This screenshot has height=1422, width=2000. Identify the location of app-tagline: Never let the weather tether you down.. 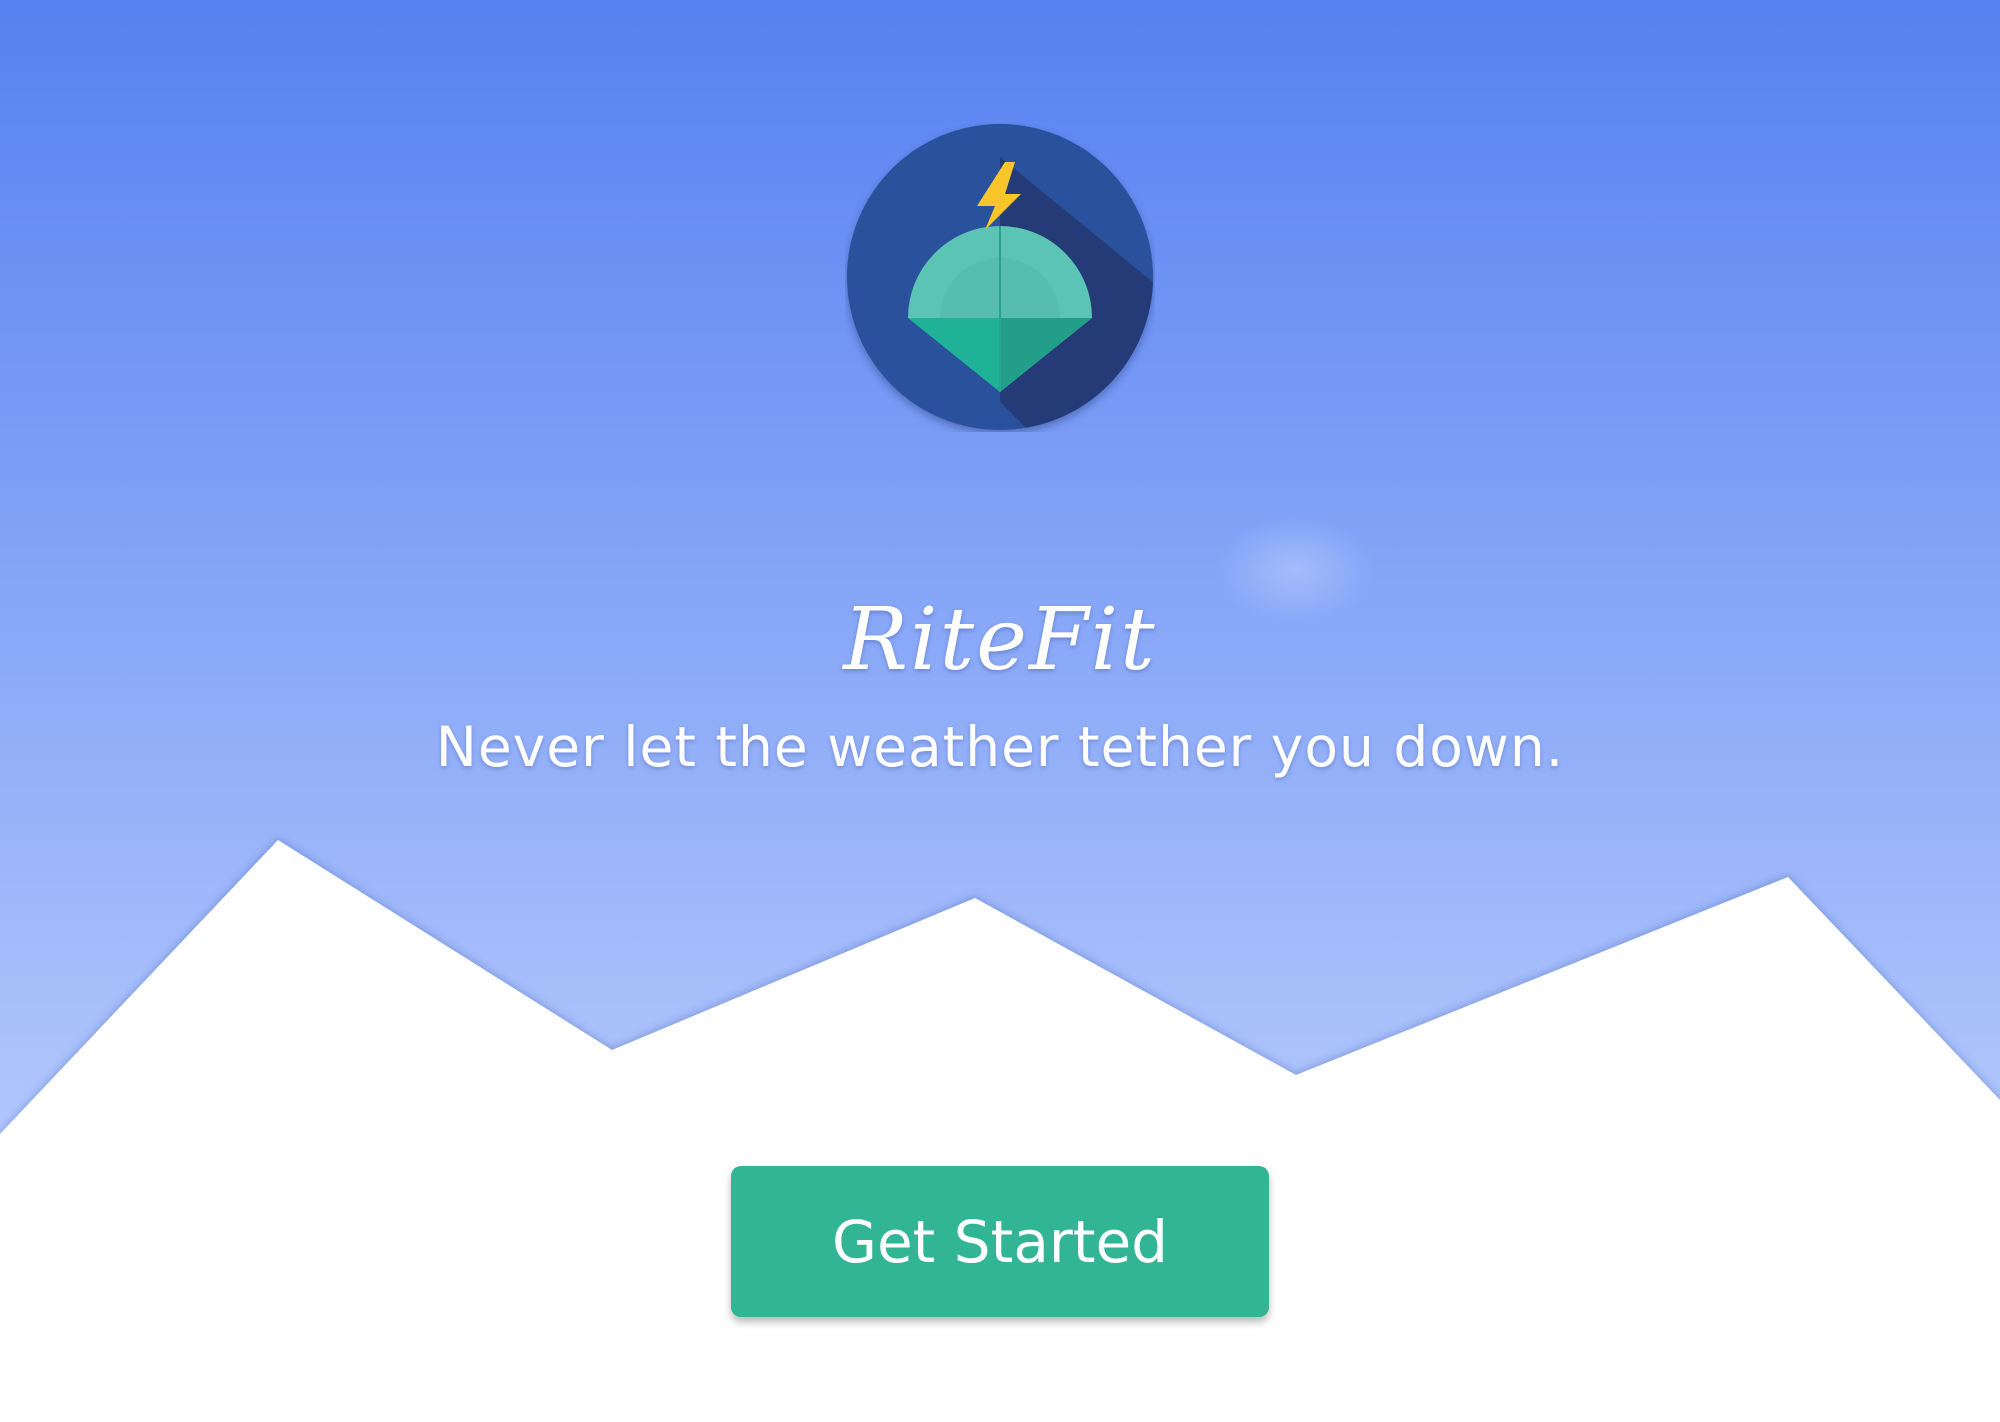
(1000, 747).